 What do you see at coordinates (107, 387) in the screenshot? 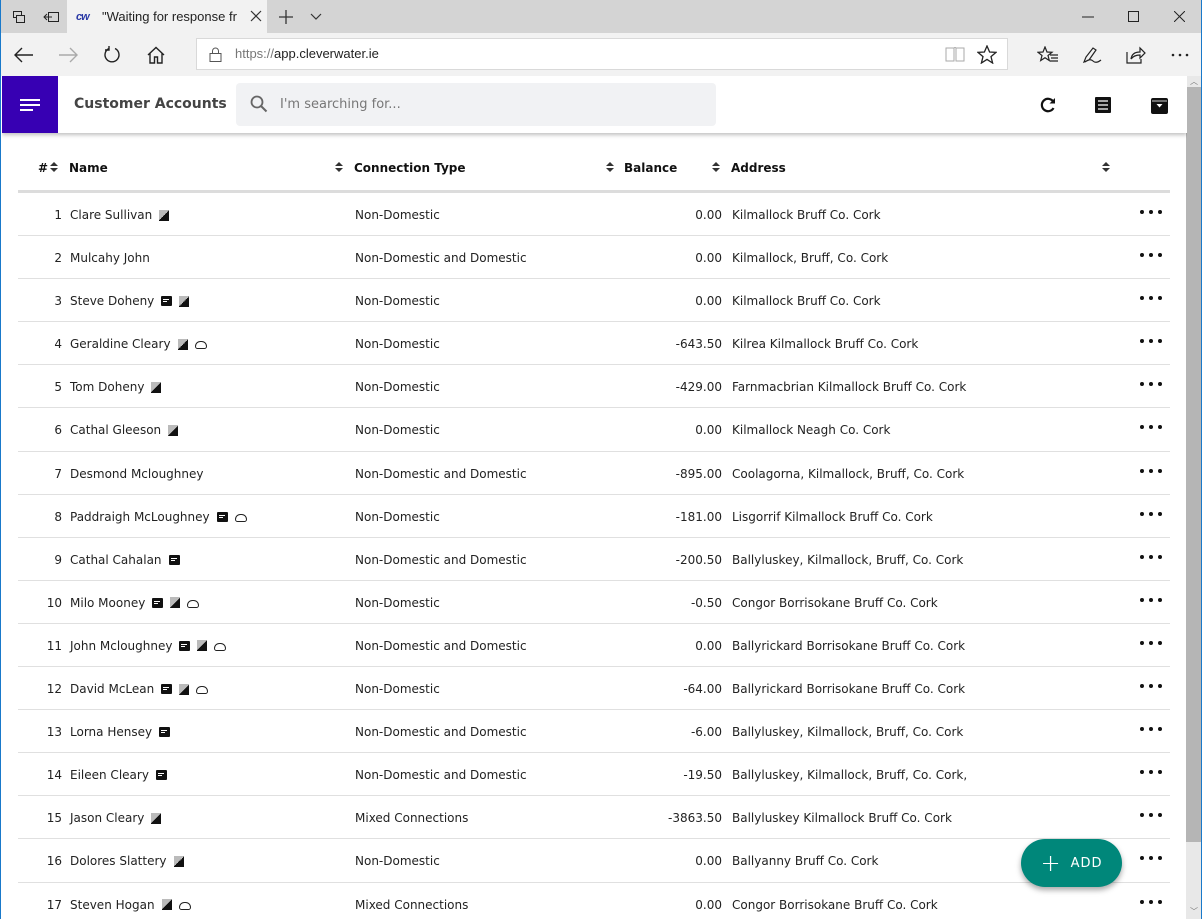
I see `customer-name: Tom Doheny` at bounding box center [107, 387].